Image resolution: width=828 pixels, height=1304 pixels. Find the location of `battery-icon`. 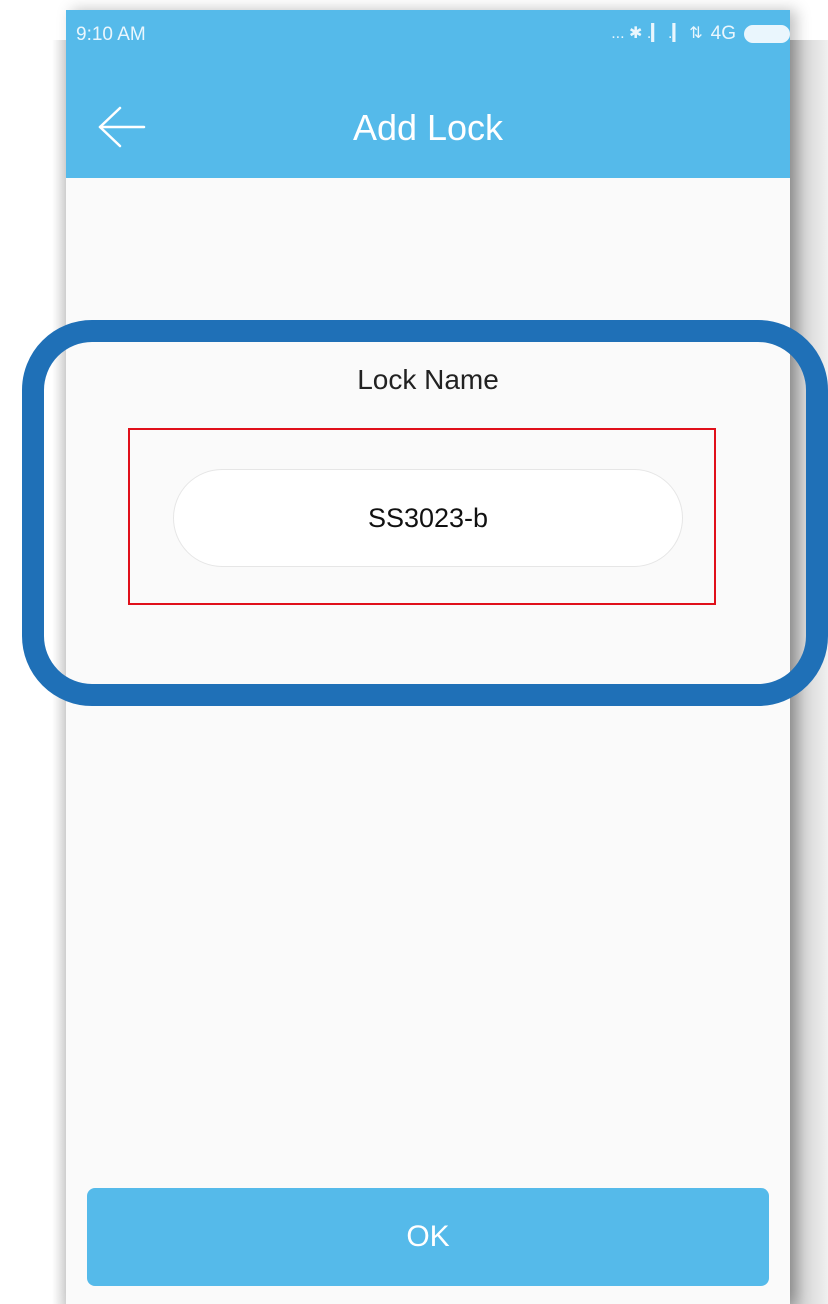

battery-icon is located at coordinates (767, 34).